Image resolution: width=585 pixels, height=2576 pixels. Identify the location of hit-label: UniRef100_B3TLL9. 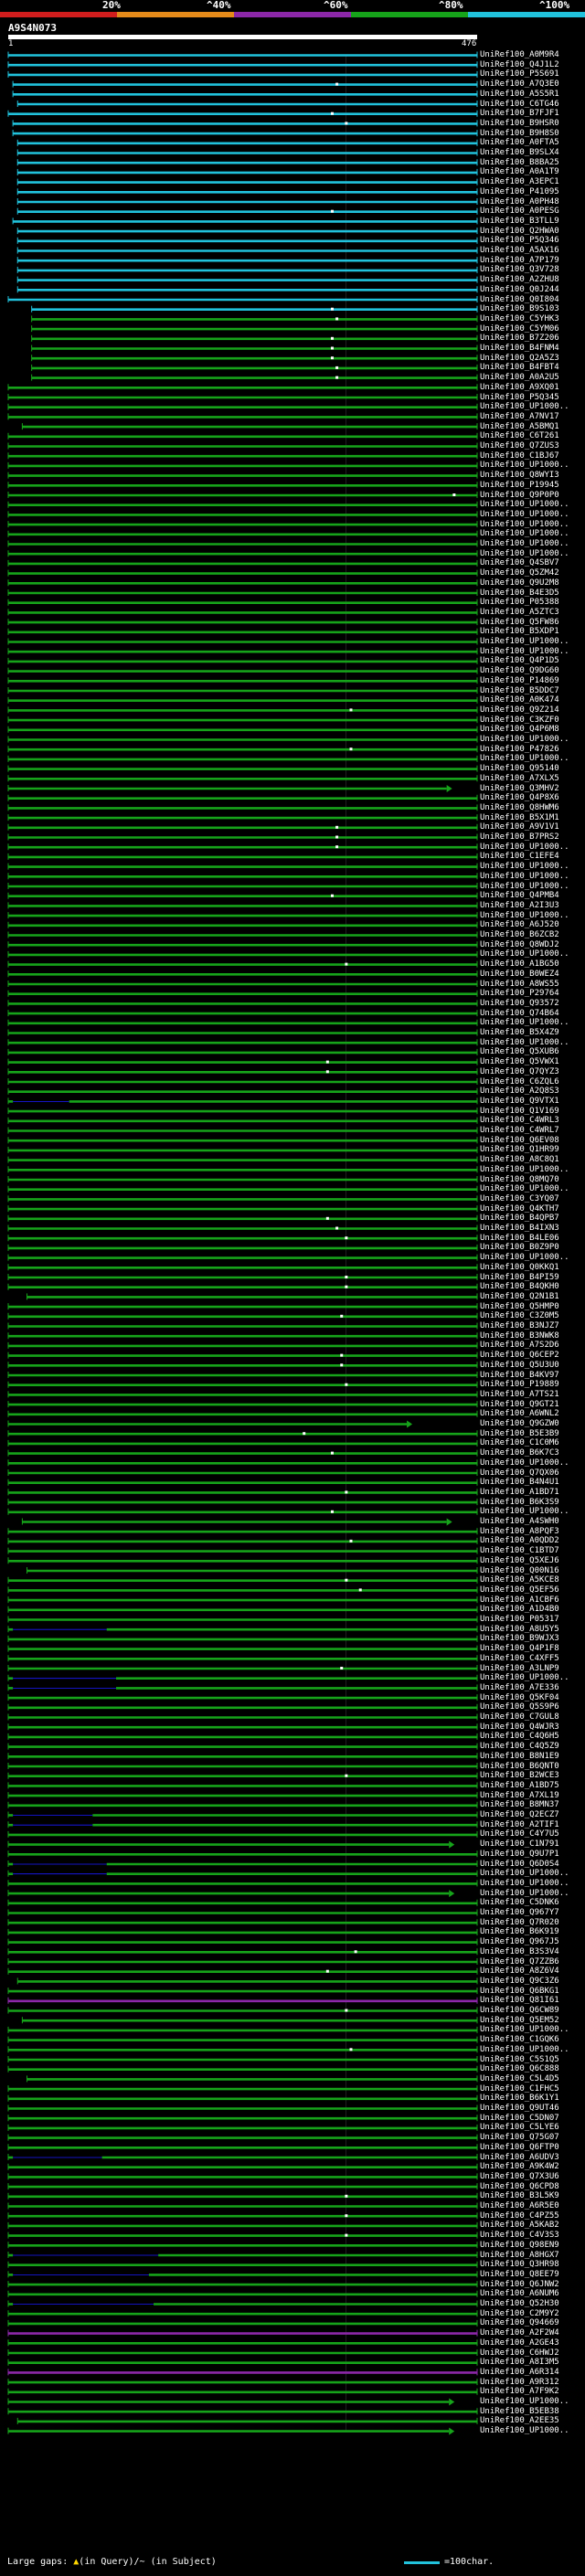
(519, 222).